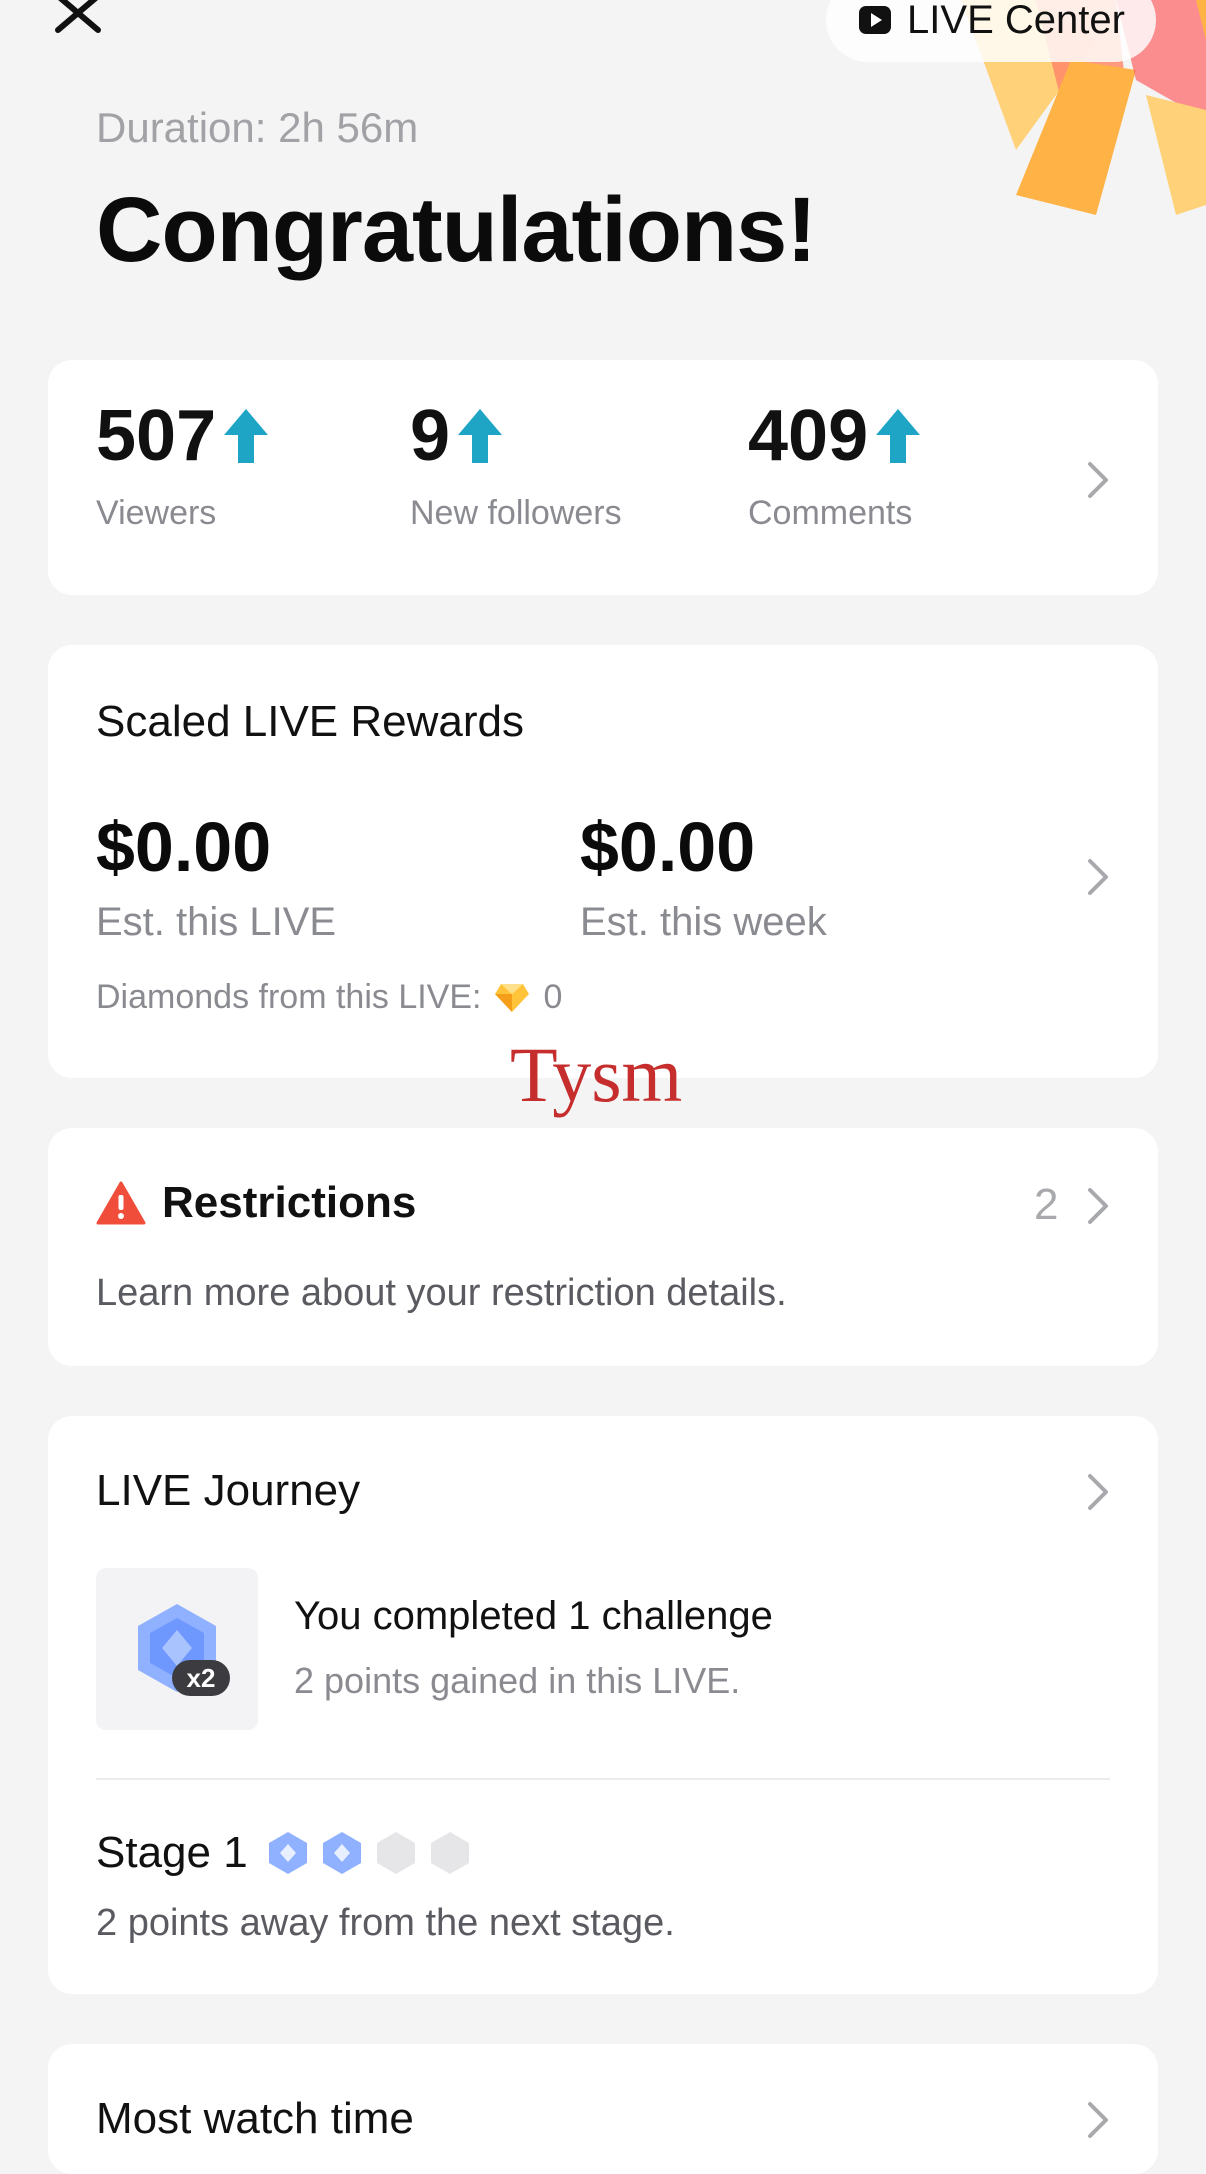 The height and width of the screenshot is (2174, 1206). Describe the element at coordinates (289, 997) in the screenshot. I see `diamonds-label: Diamonds from this LIVE:` at that location.